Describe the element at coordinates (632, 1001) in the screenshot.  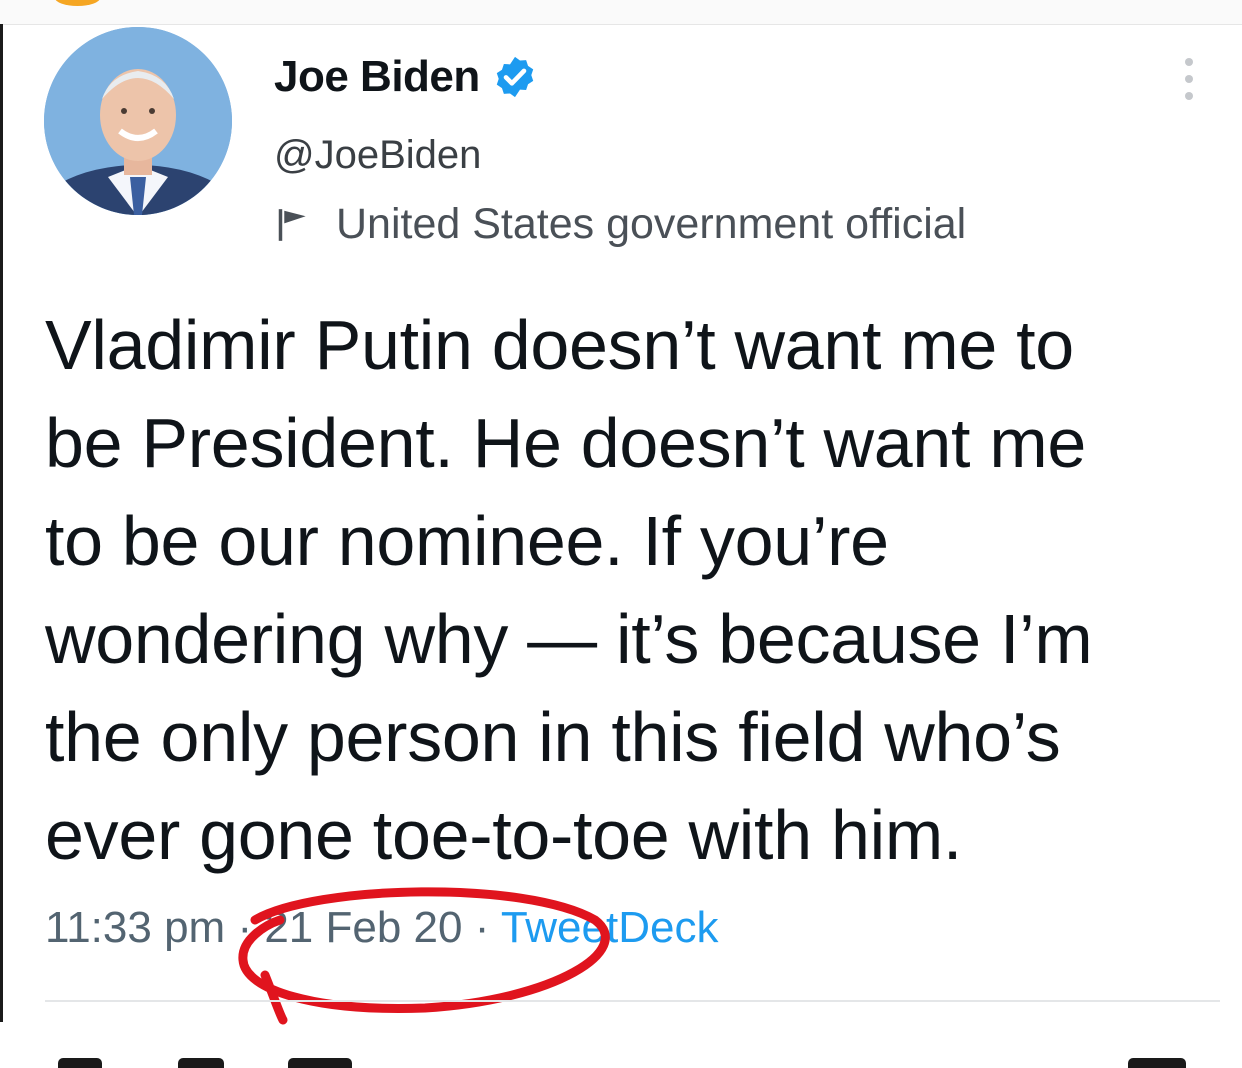
I see `divider` at that location.